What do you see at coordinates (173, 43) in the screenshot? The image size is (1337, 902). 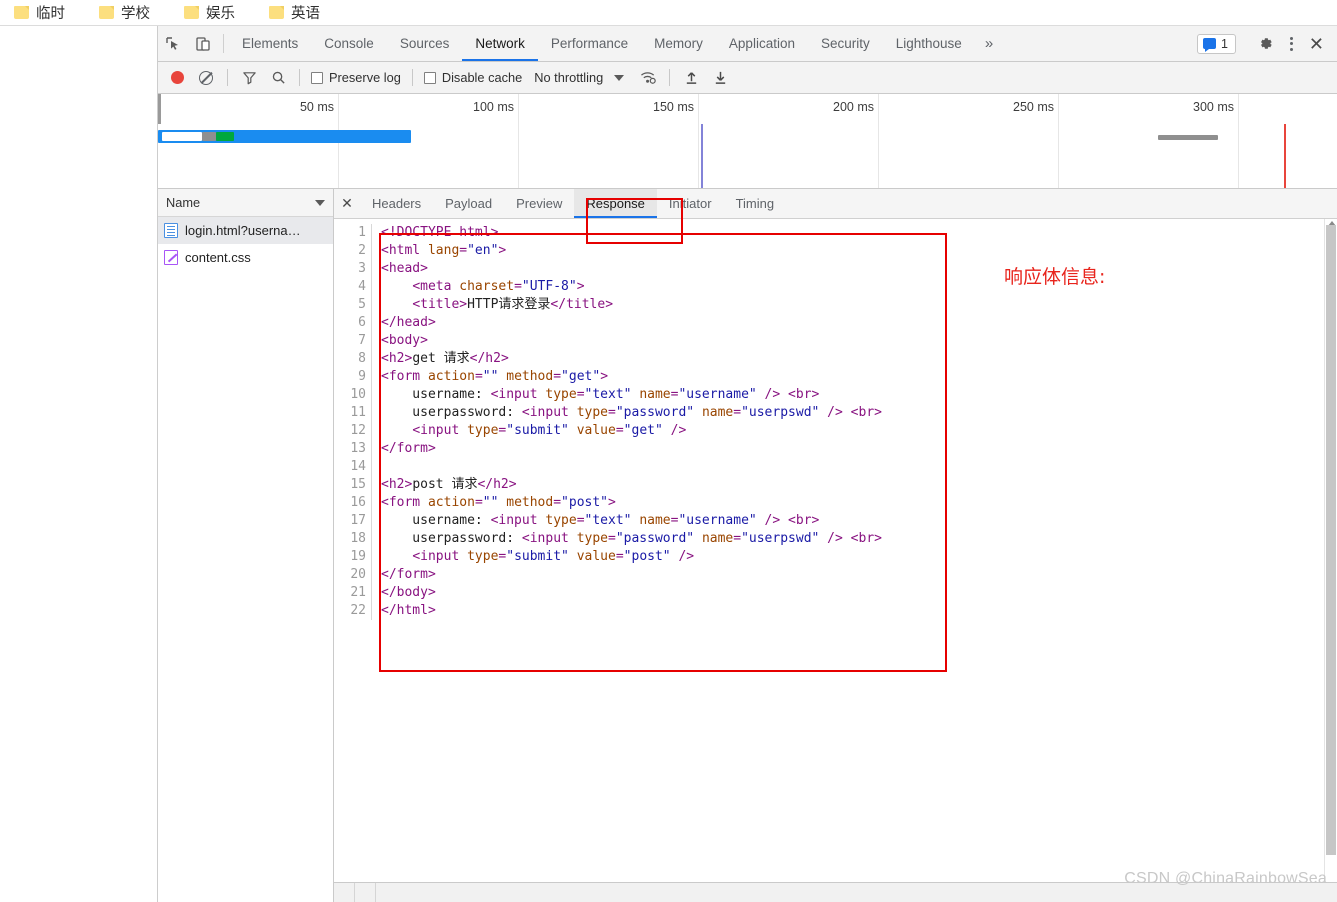 I see `inspect-element-icon` at bounding box center [173, 43].